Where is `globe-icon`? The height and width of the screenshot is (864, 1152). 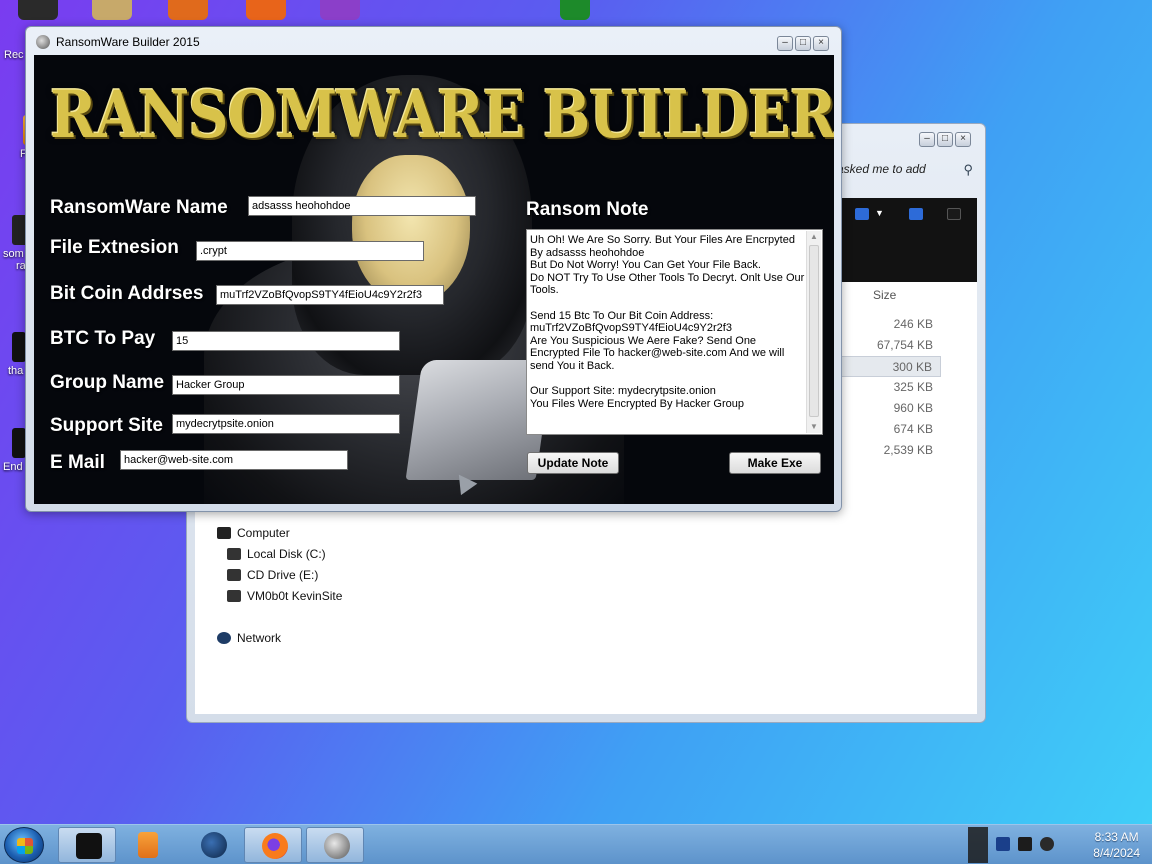 globe-icon is located at coordinates (214, 845).